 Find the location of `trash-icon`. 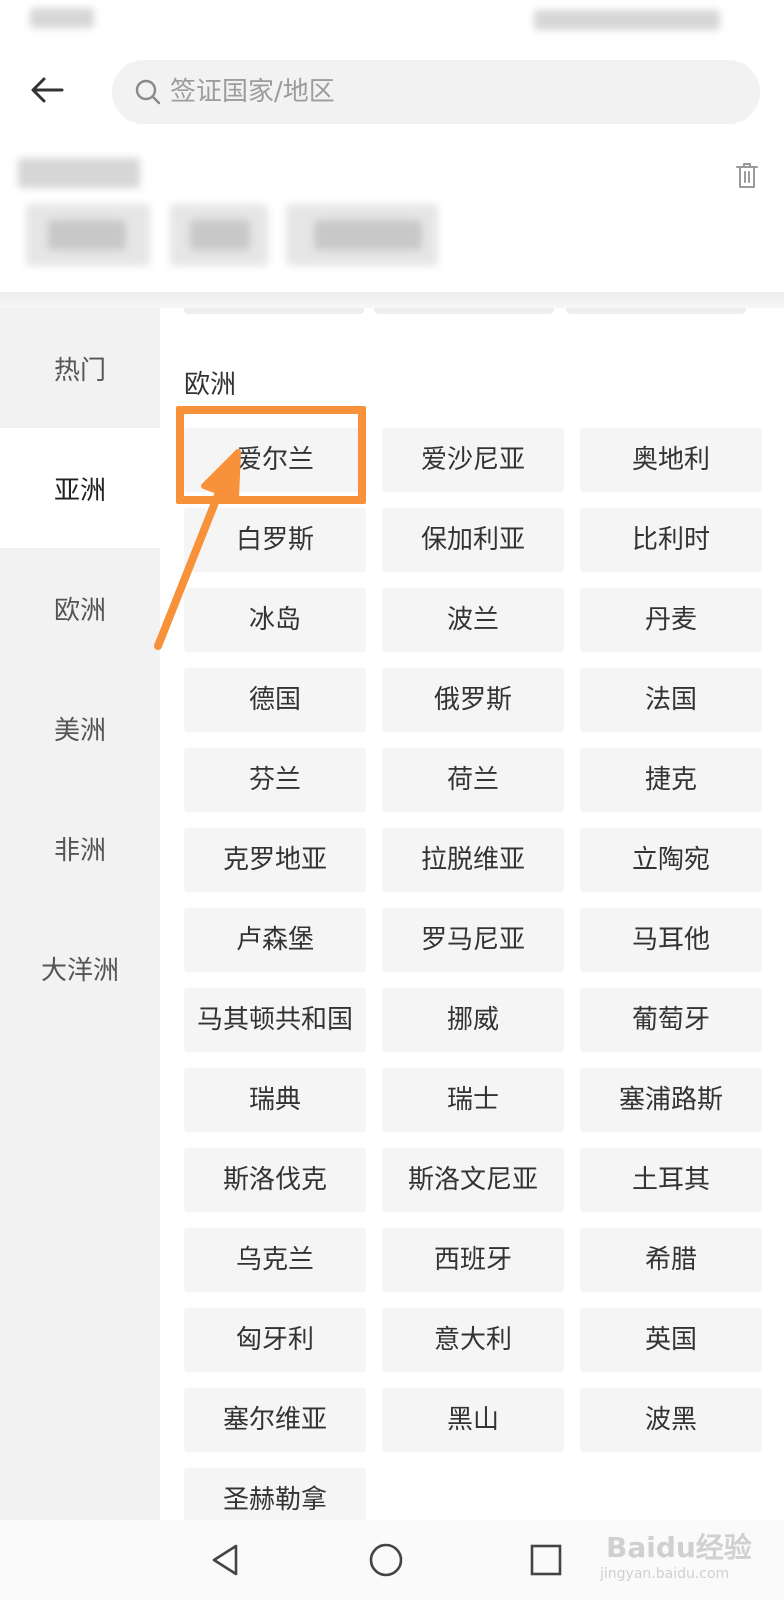

trash-icon is located at coordinates (747, 175).